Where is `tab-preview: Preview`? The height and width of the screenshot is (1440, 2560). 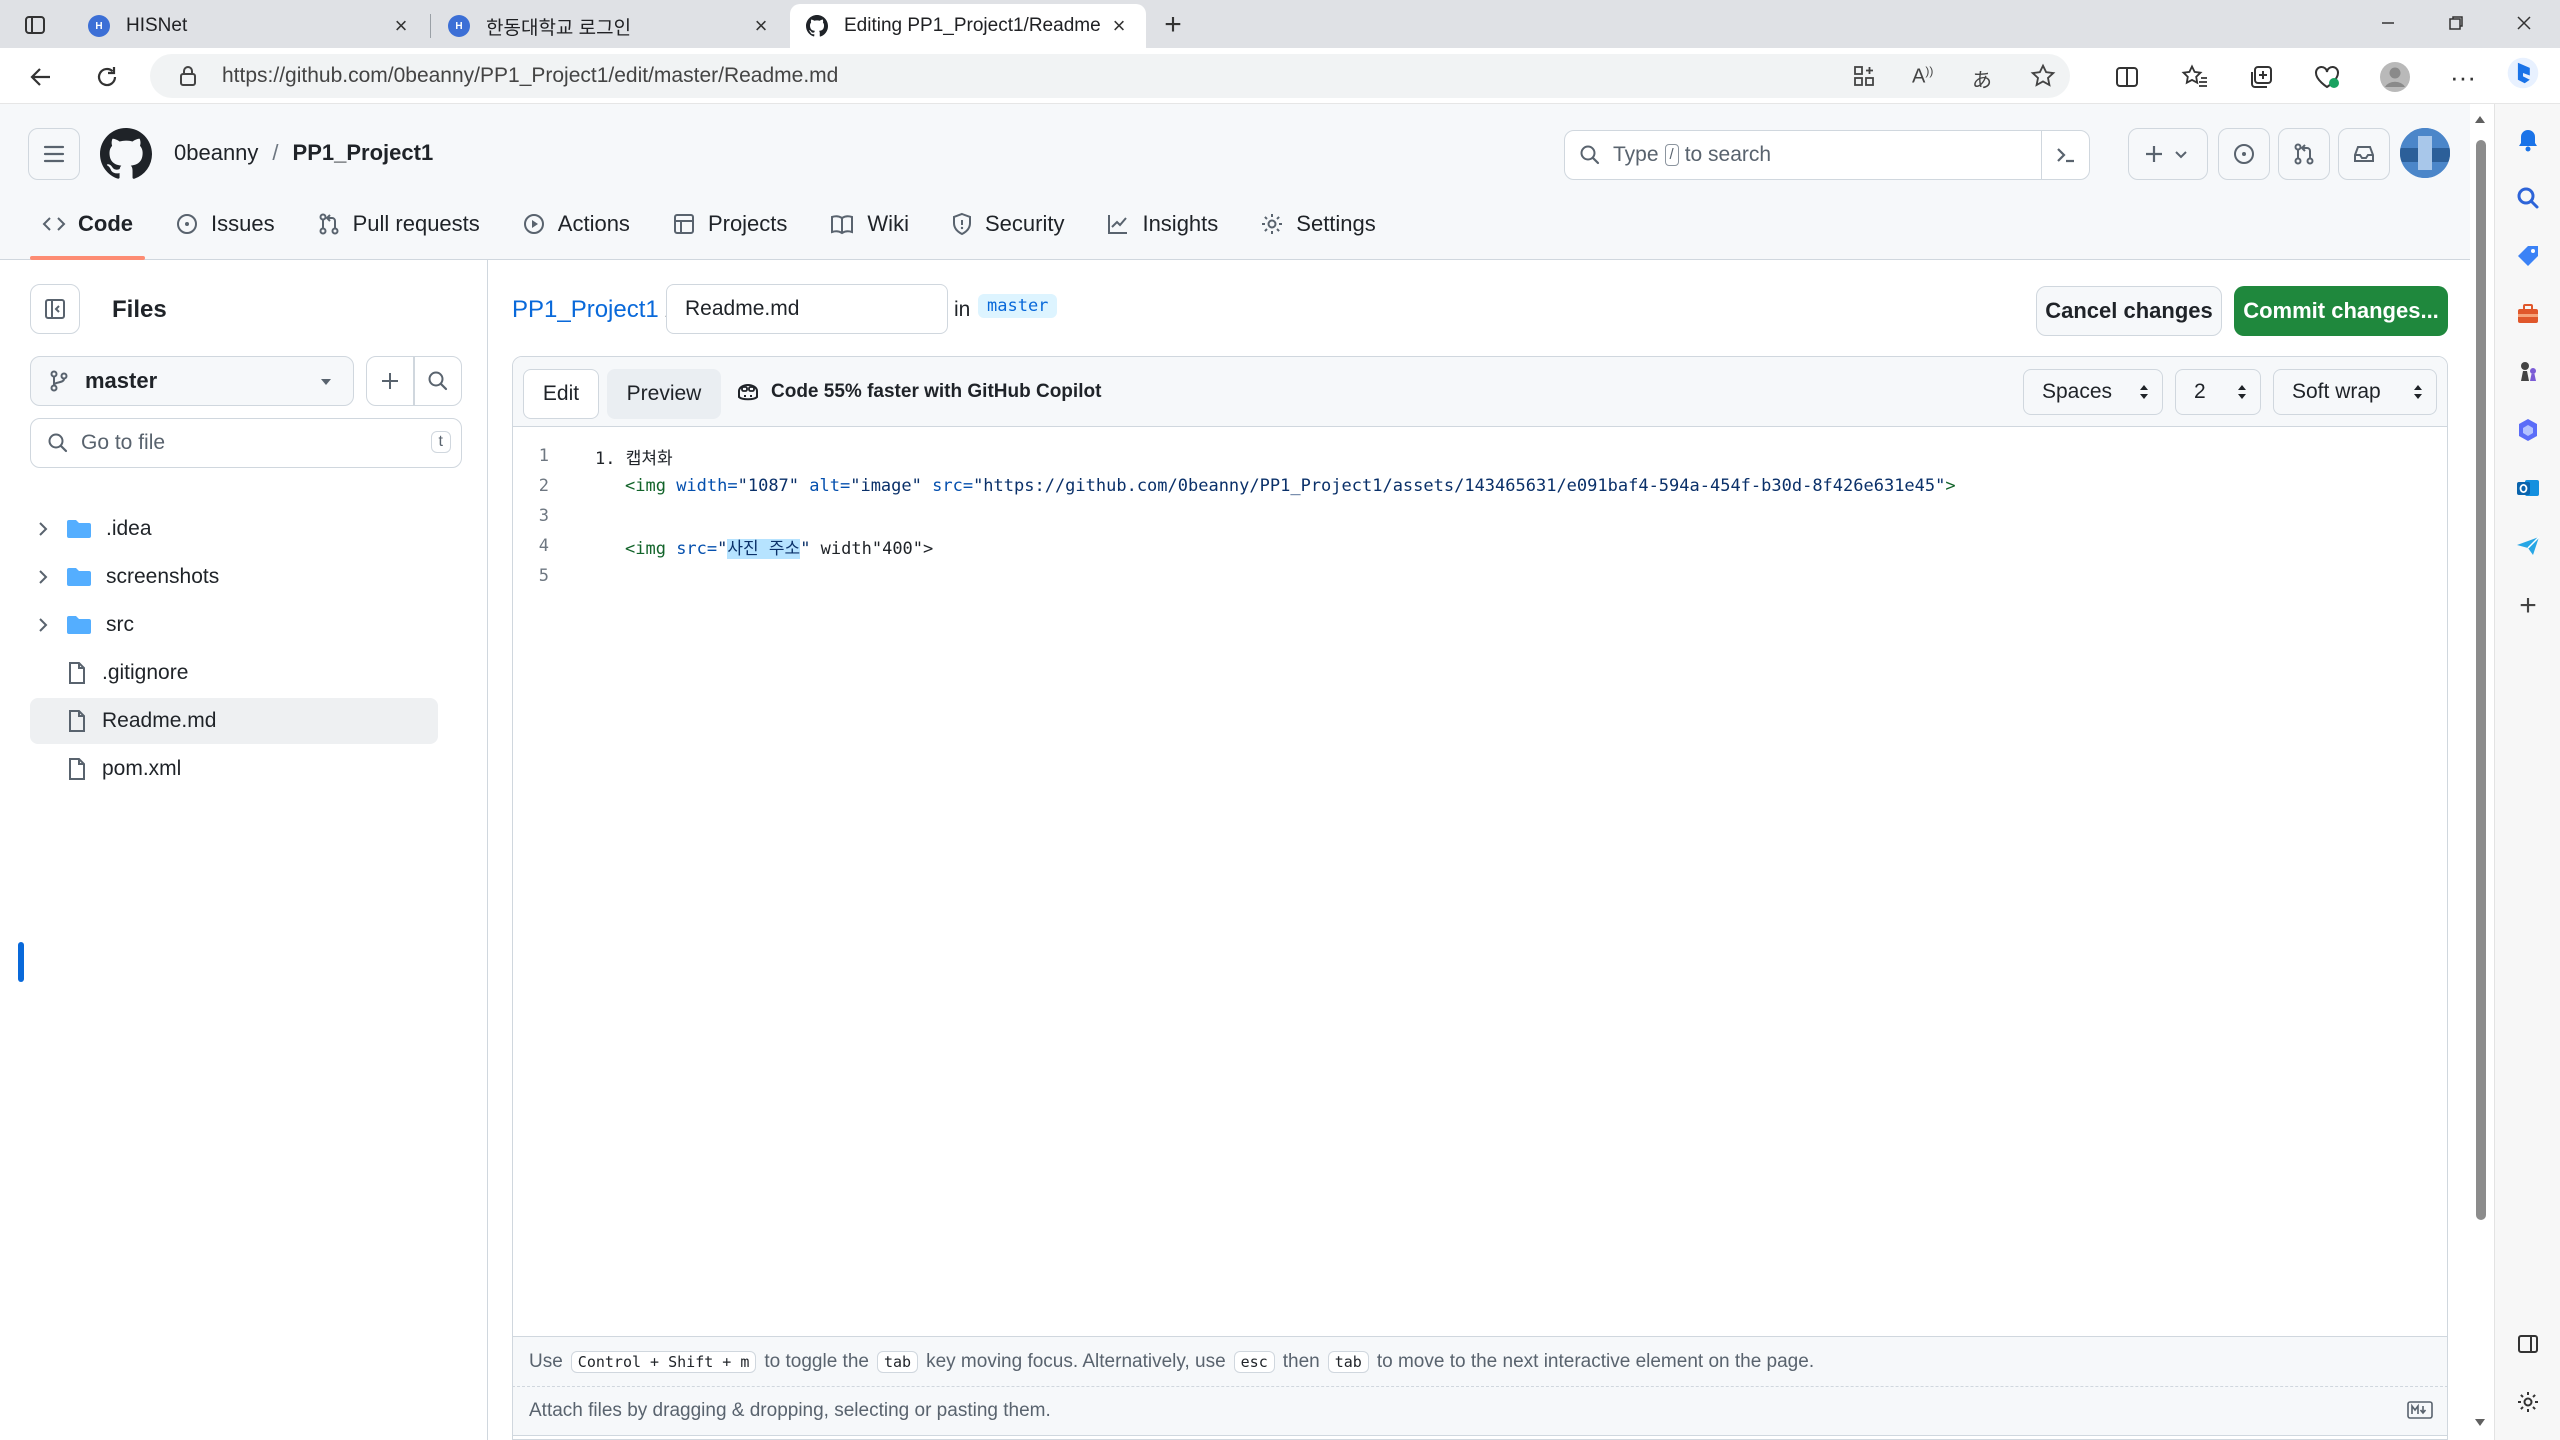
tab-preview: Preview is located at coordinates (664, 394).